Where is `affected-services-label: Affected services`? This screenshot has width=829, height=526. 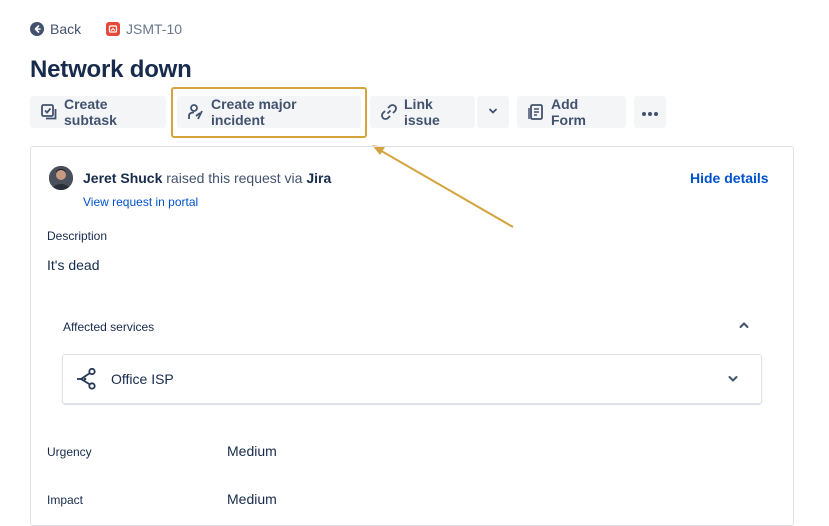
affected-services-label: Affected services is located at coordinates (109, 327).